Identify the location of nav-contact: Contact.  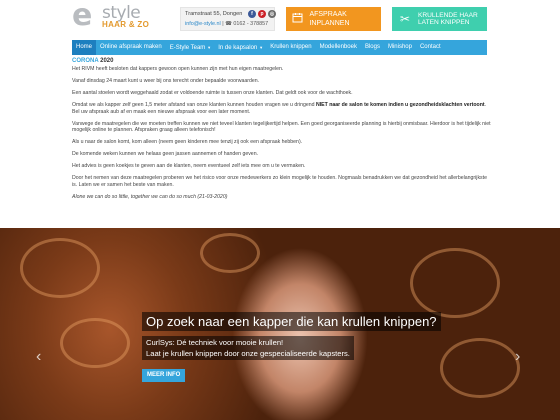
(430, 47).